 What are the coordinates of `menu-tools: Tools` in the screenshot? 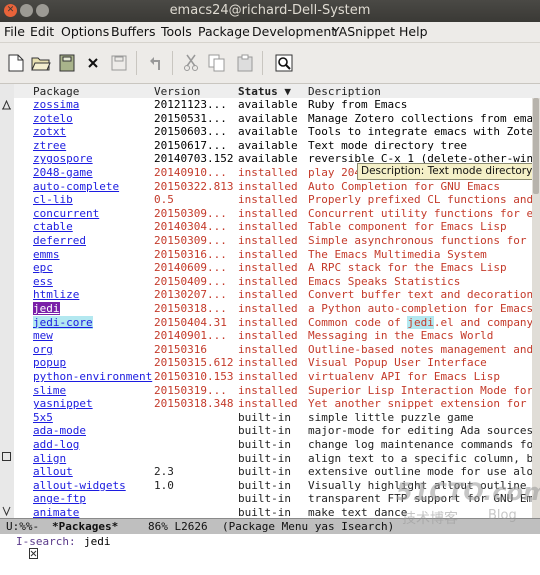 It's located at (176, 31).